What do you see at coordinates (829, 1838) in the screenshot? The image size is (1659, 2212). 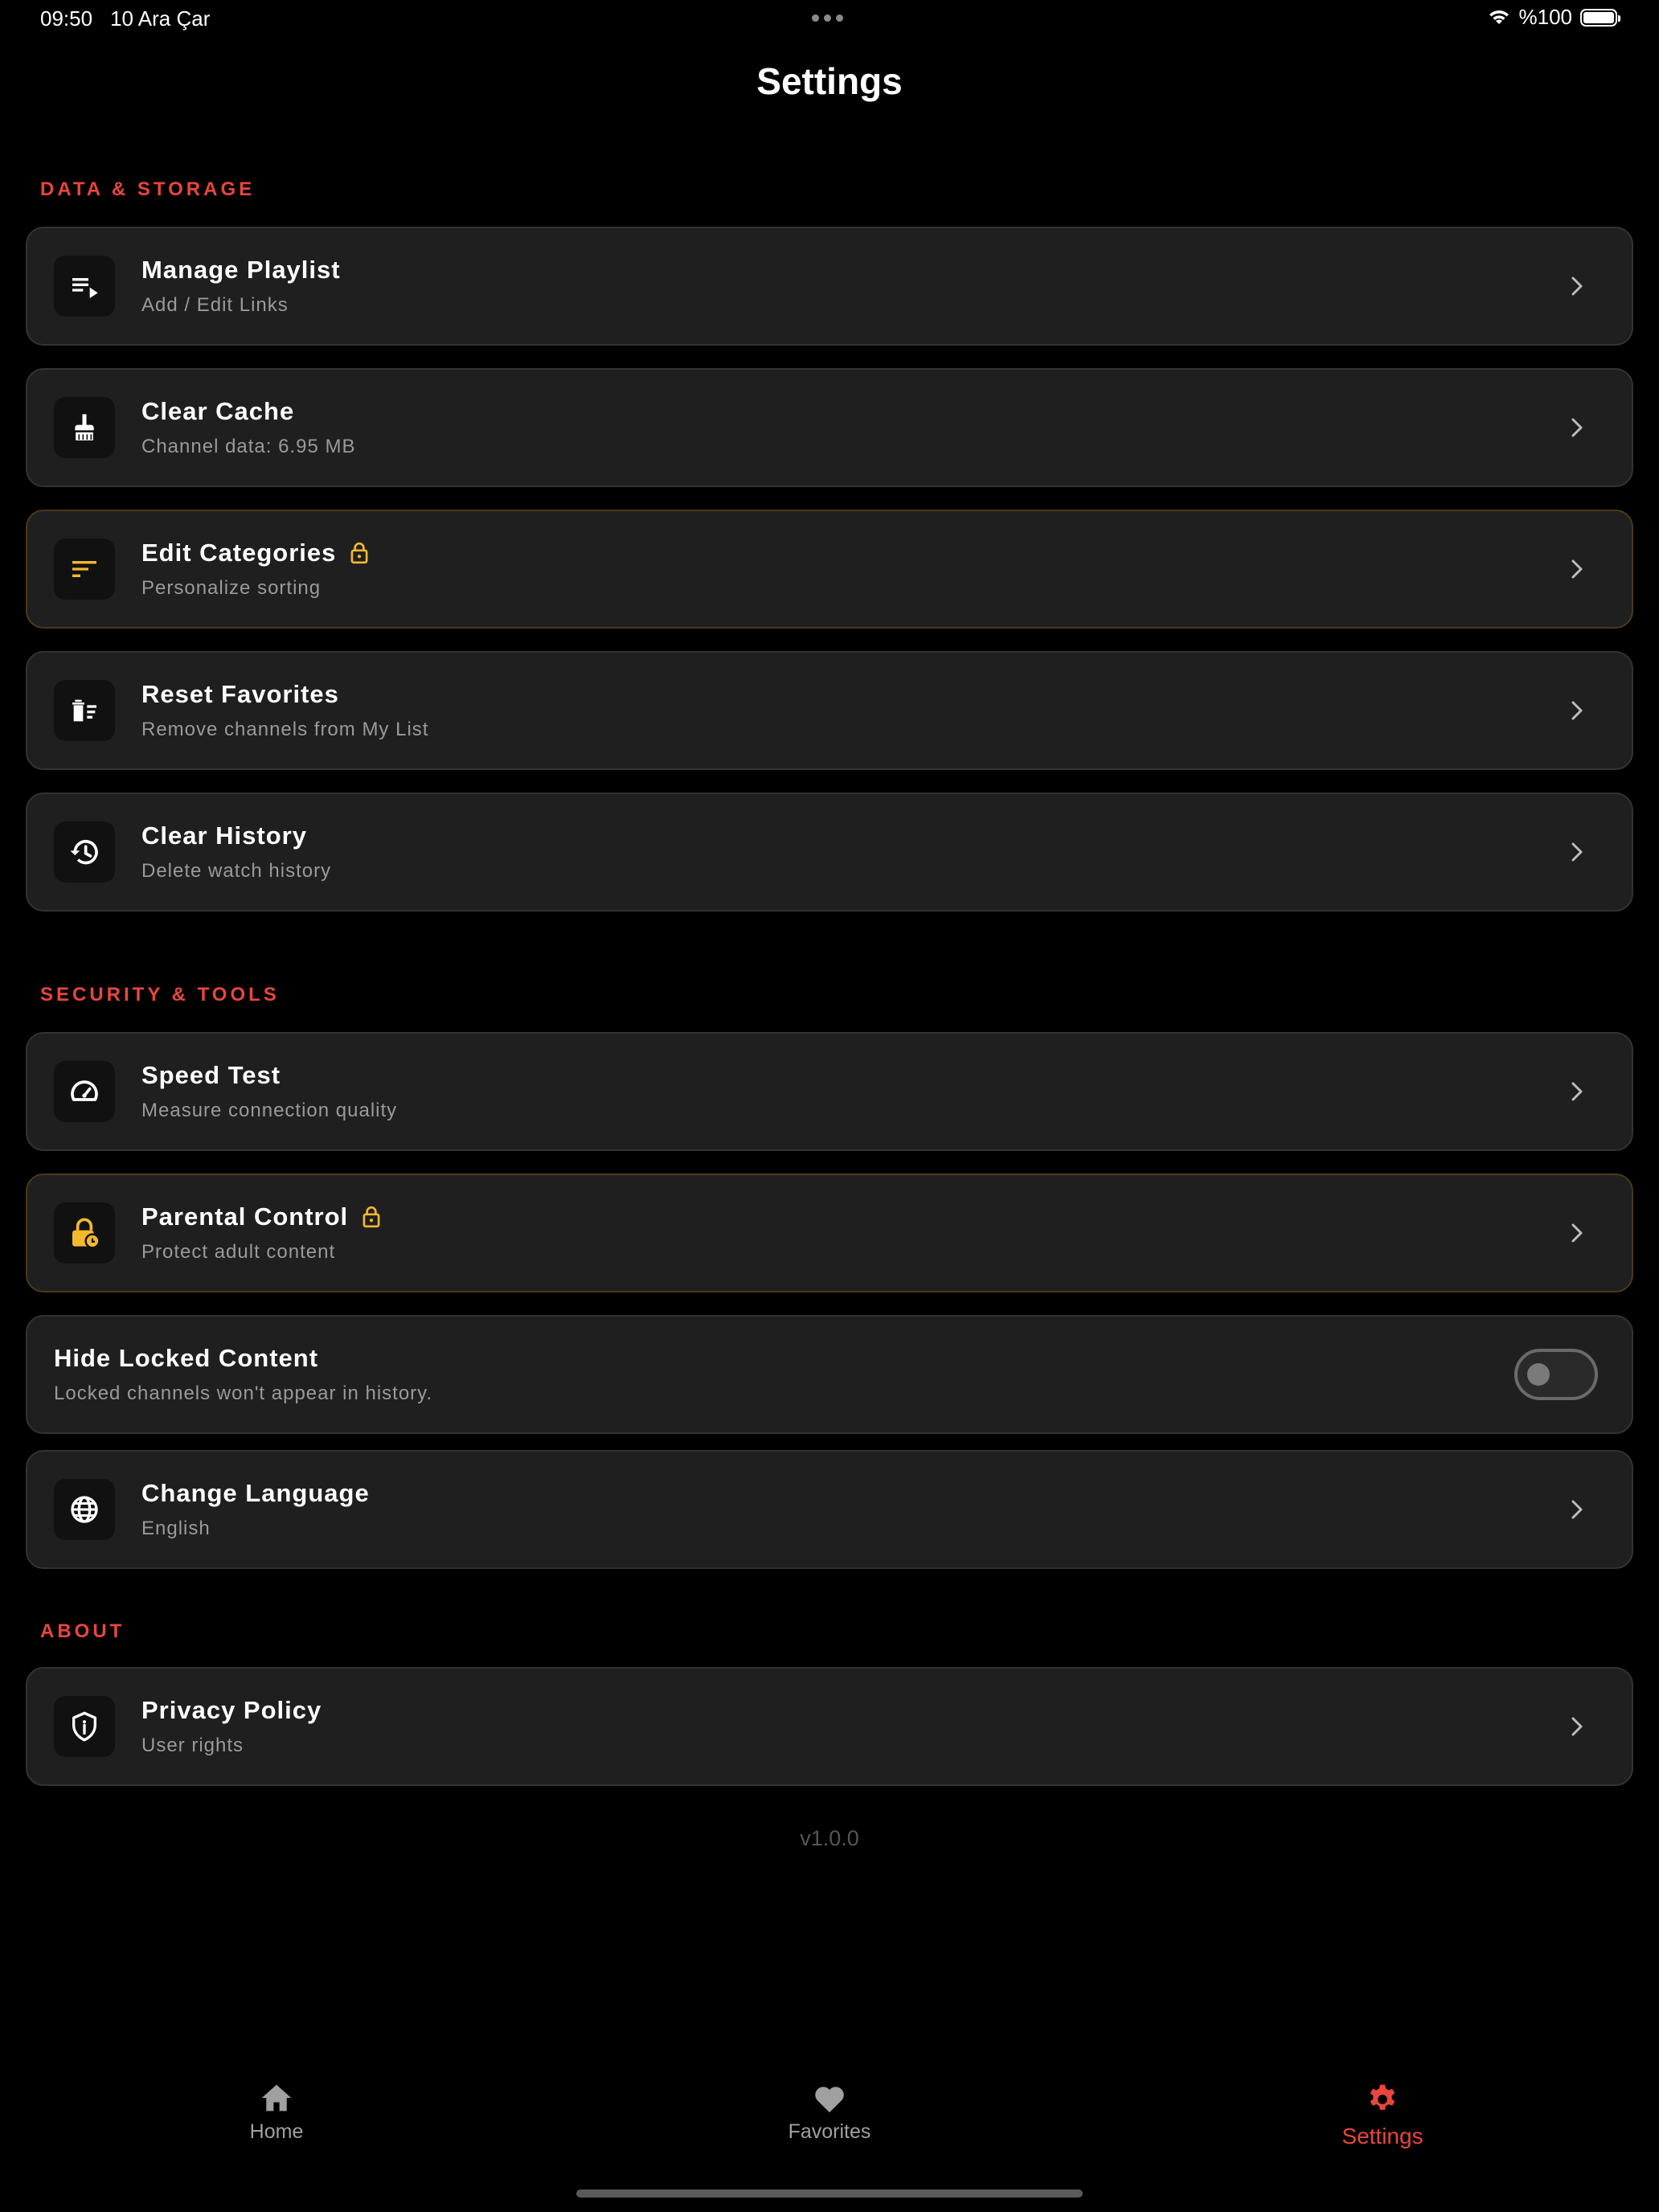 I see `app-version: v1.0.0` at bounding box center [829, 1838].